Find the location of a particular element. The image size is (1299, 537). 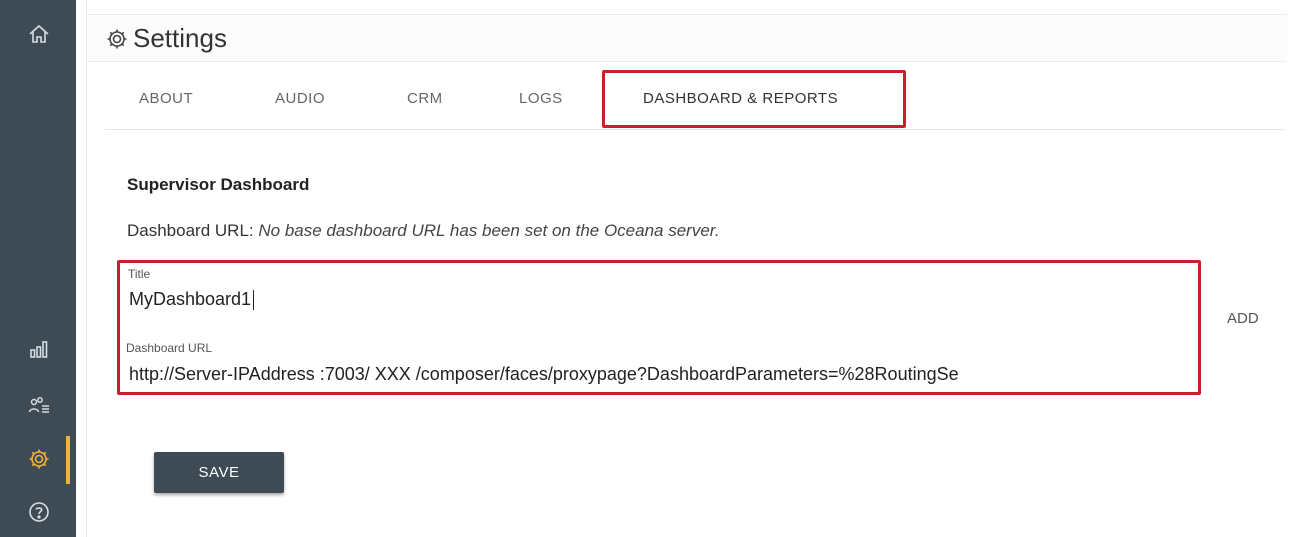

title-field: MyDashboard1 is located at coordinates (192, 300).